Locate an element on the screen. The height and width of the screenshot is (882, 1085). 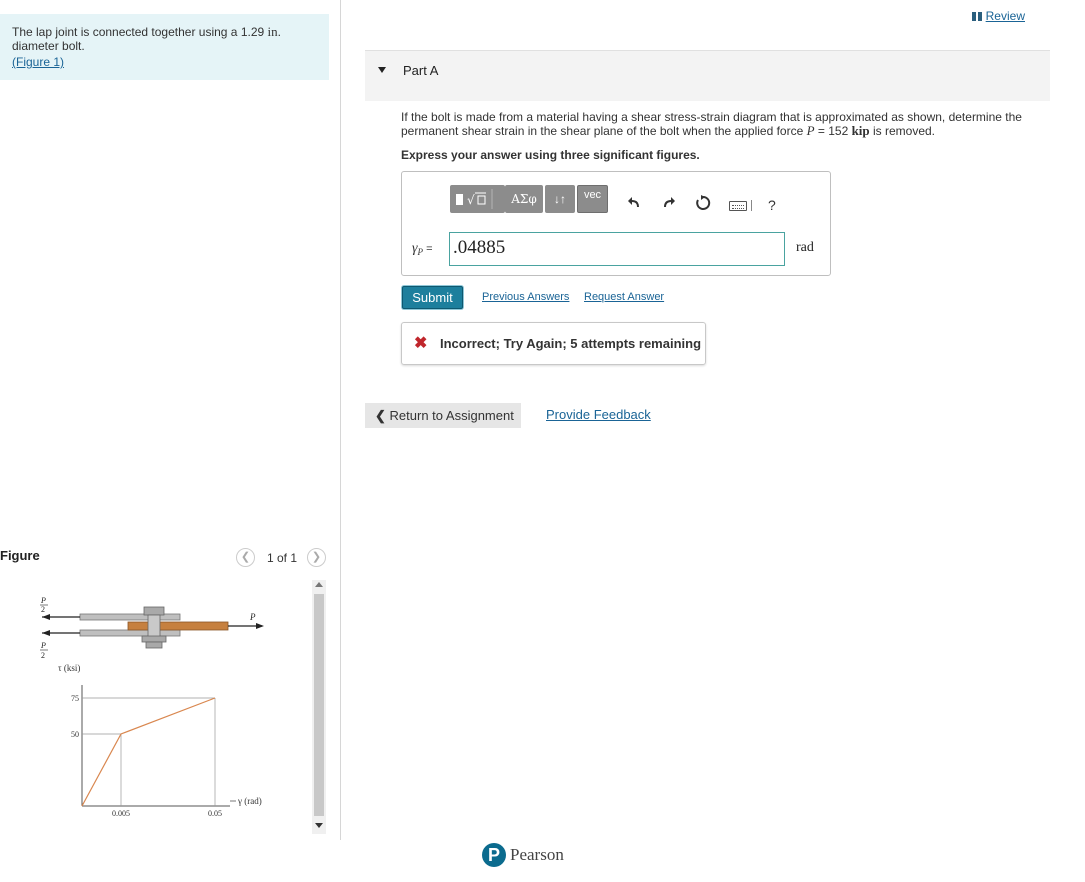
undo-icon is located at coordinates (634, 204).